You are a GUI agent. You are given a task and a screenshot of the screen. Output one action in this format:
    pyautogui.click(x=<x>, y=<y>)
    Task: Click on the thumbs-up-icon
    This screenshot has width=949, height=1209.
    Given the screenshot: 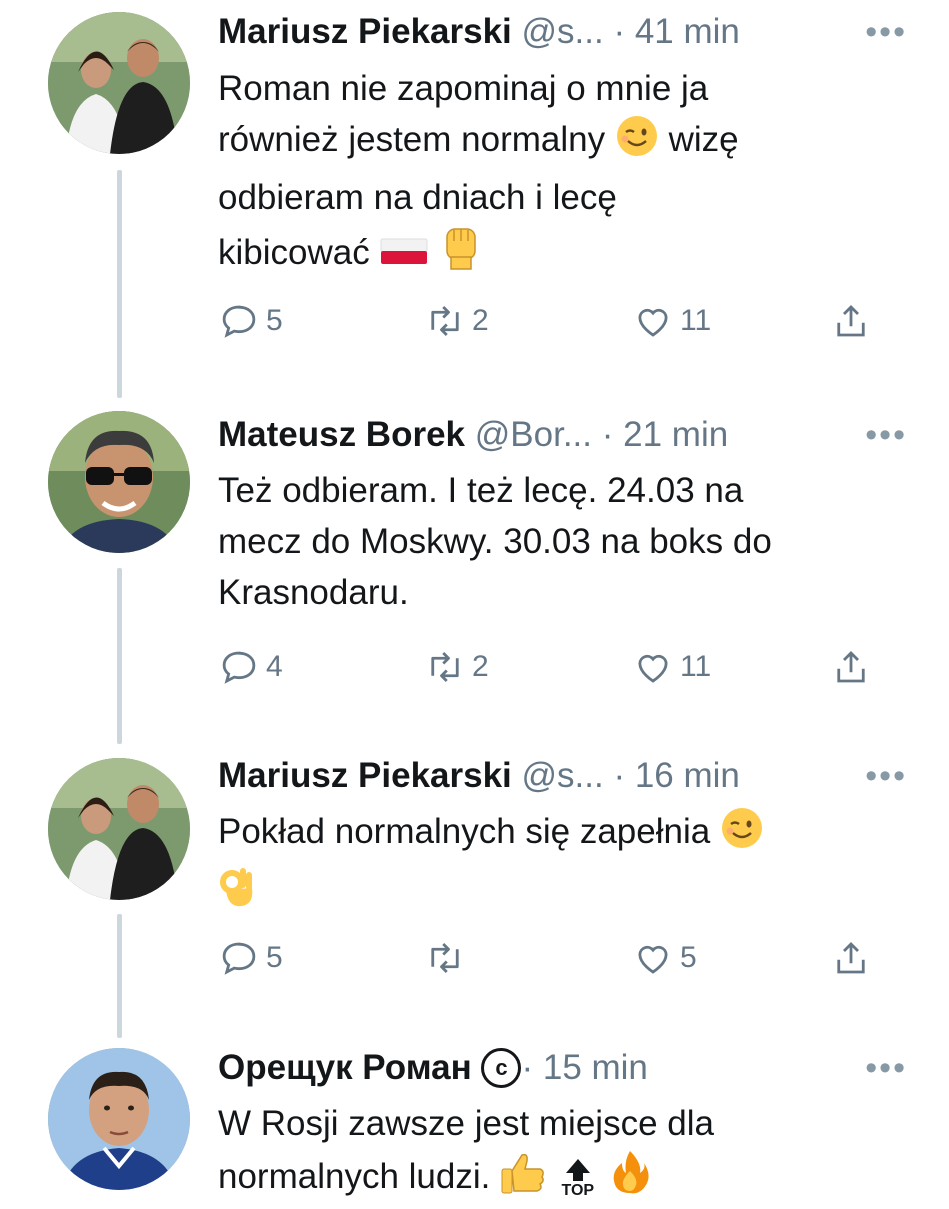 What is the action you would take?
    pyautogui.click(x=523, y=1180)
    